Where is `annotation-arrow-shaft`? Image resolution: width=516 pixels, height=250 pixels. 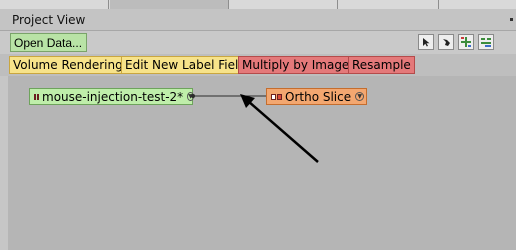
annotation-arrow-shaft is located at coordinates (283, 131).